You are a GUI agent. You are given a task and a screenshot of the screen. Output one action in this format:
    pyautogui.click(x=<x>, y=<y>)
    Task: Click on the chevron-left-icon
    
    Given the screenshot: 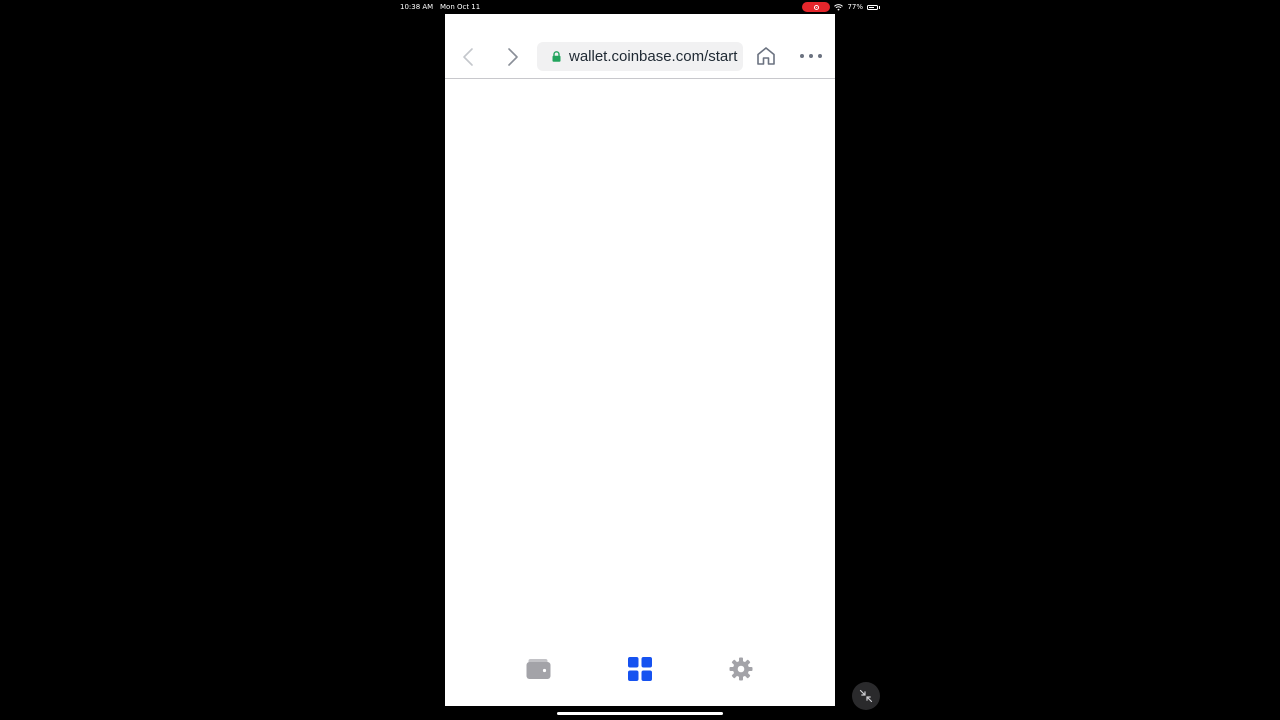 What is the action you would take?
    pyautogui.click(x=468, y=57)
    